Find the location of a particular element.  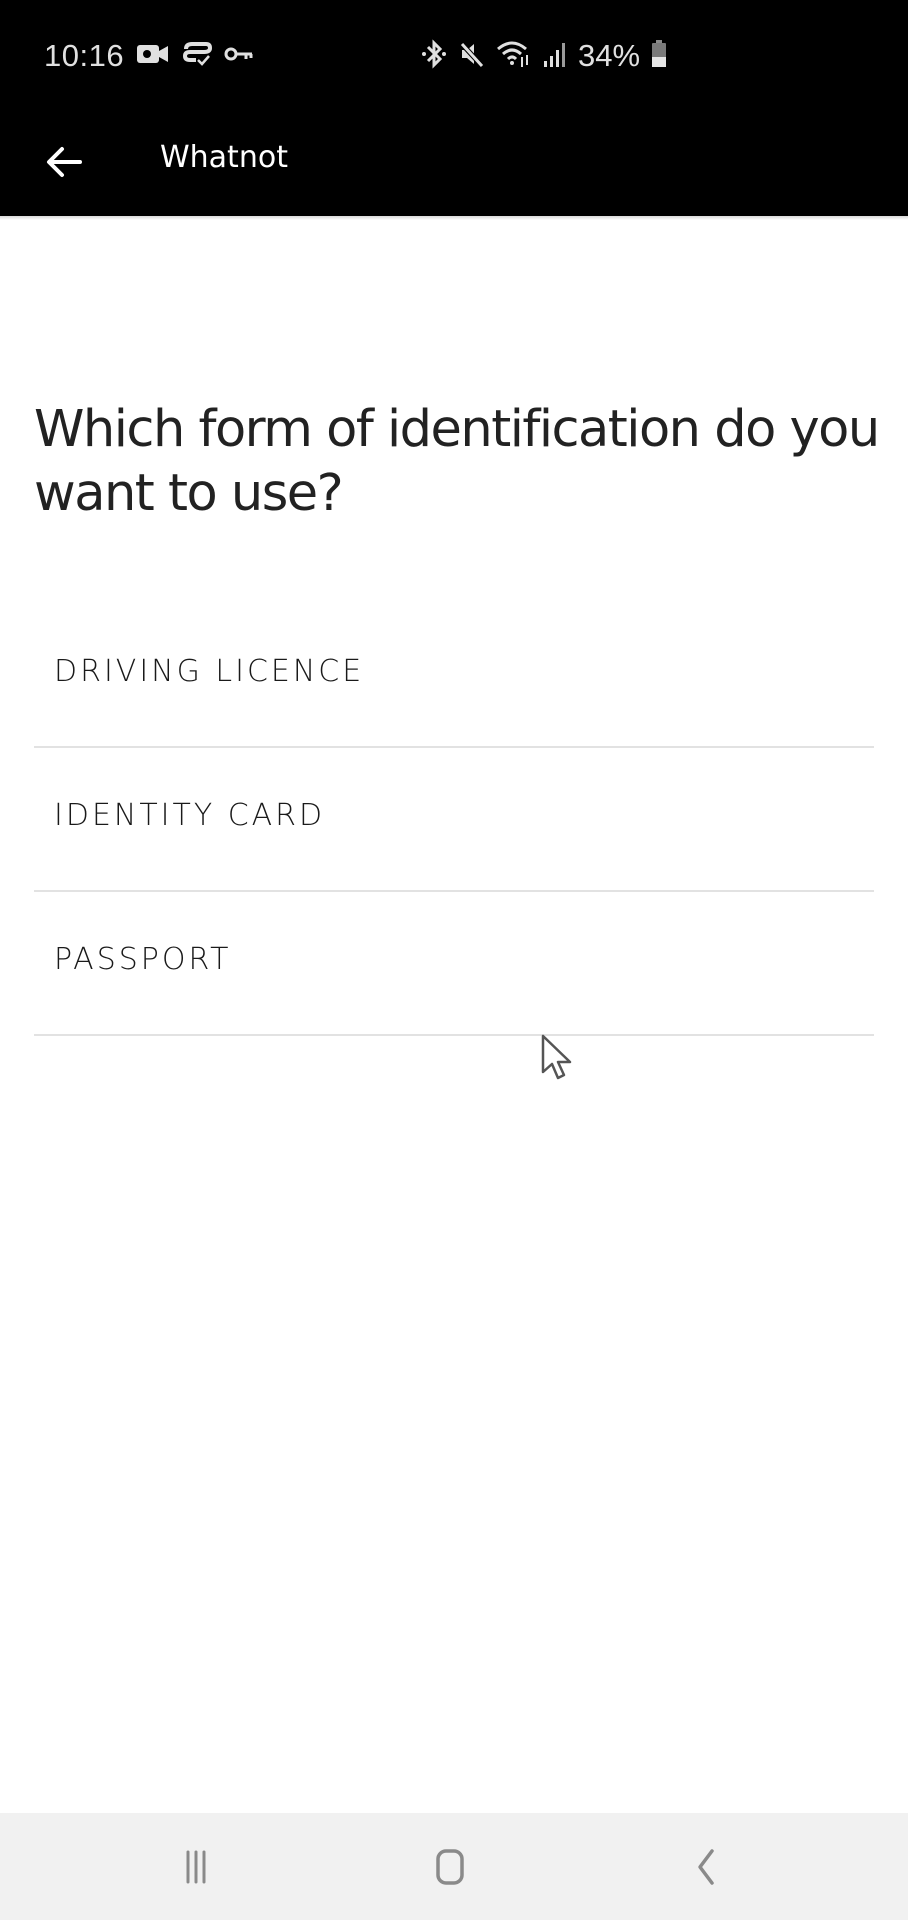

key-icon is located at coordinates (239, 56).